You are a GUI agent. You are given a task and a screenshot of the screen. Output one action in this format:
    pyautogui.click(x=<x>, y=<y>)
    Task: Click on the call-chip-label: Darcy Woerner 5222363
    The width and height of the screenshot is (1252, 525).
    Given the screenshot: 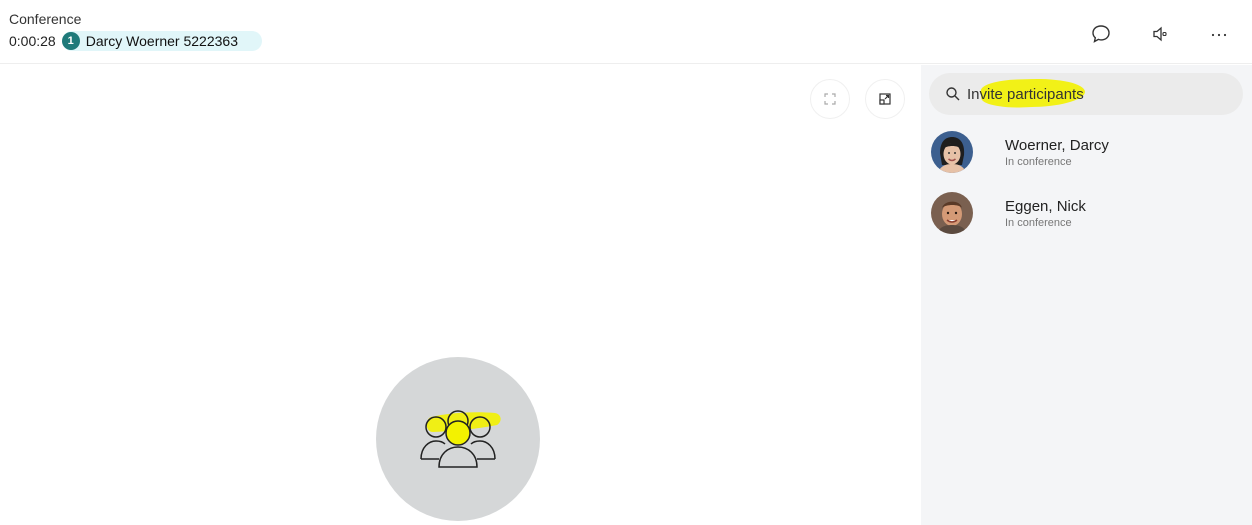 What is the action you would take?
    pyautogui.click(x=161, y=41)
    